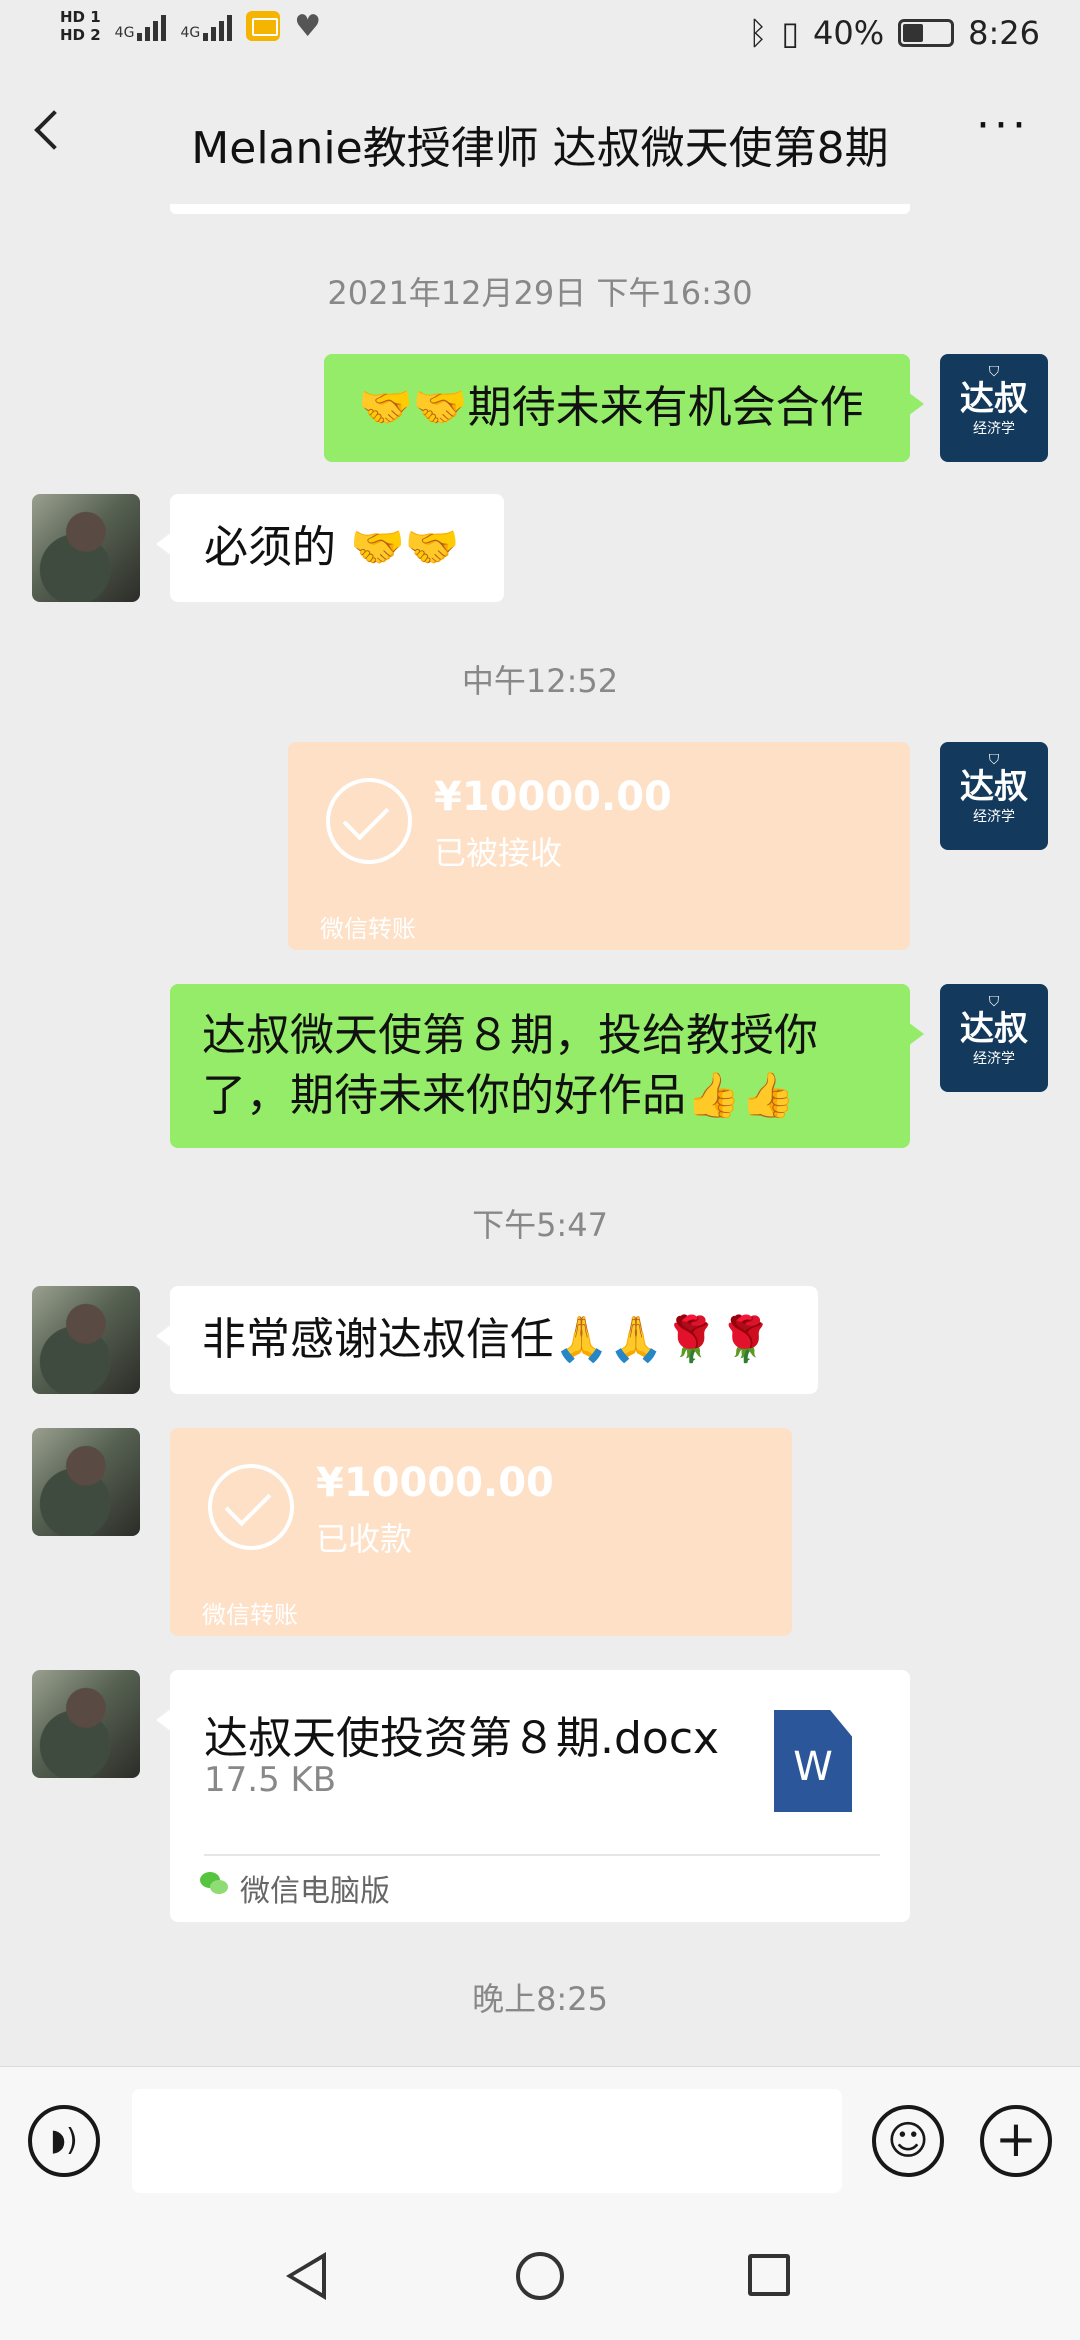  What do you see at coordinates (498, 853) in the screenshot?
I see `transfer-status: 已被接收` at bounding box center [498, 853].